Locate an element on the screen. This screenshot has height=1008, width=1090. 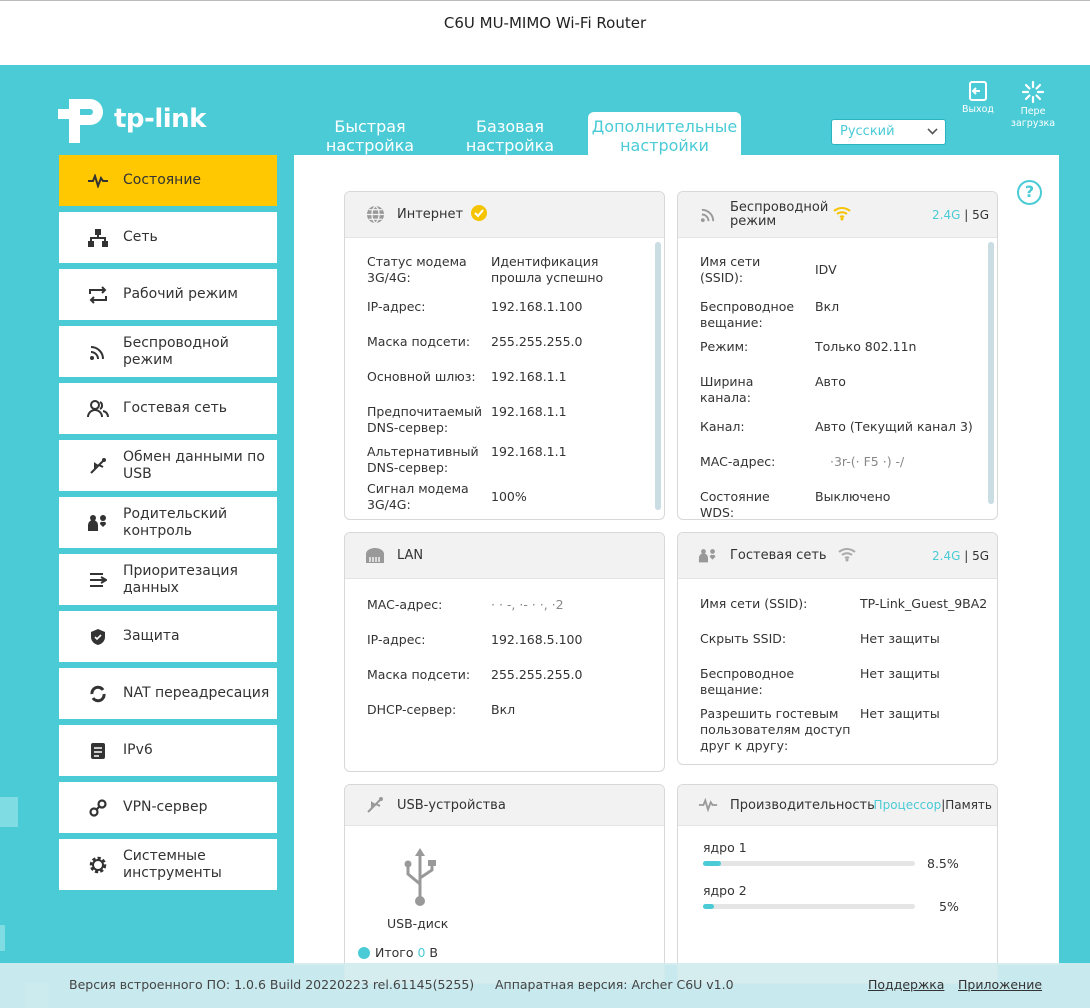
sidebar-item-parental: Родительский контроль is located at coordinates (168, 522).